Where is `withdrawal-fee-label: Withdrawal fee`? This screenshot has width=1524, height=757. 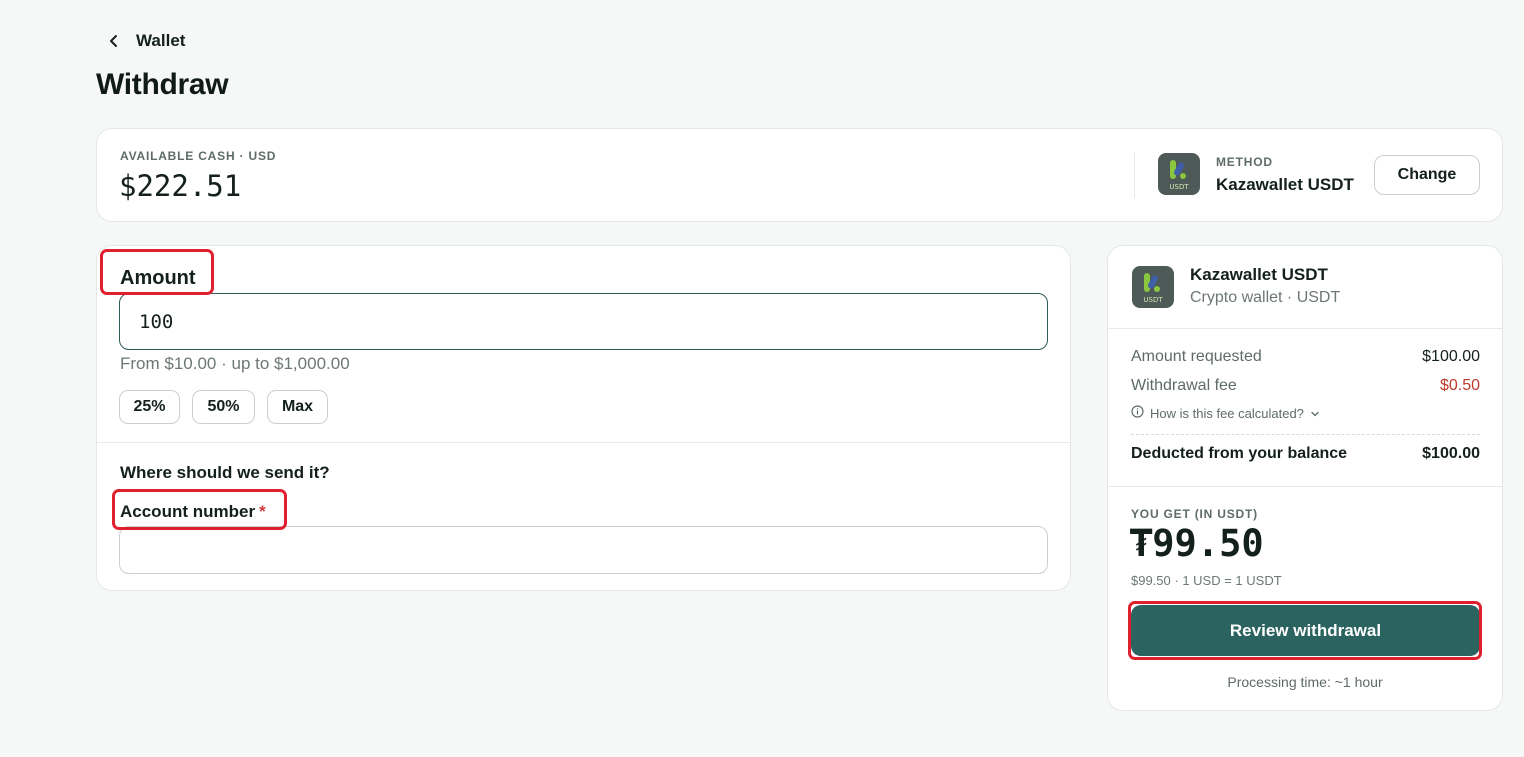 withdrawal-fee-label: Withdrawal fee is located at coordinates (1184, 385).